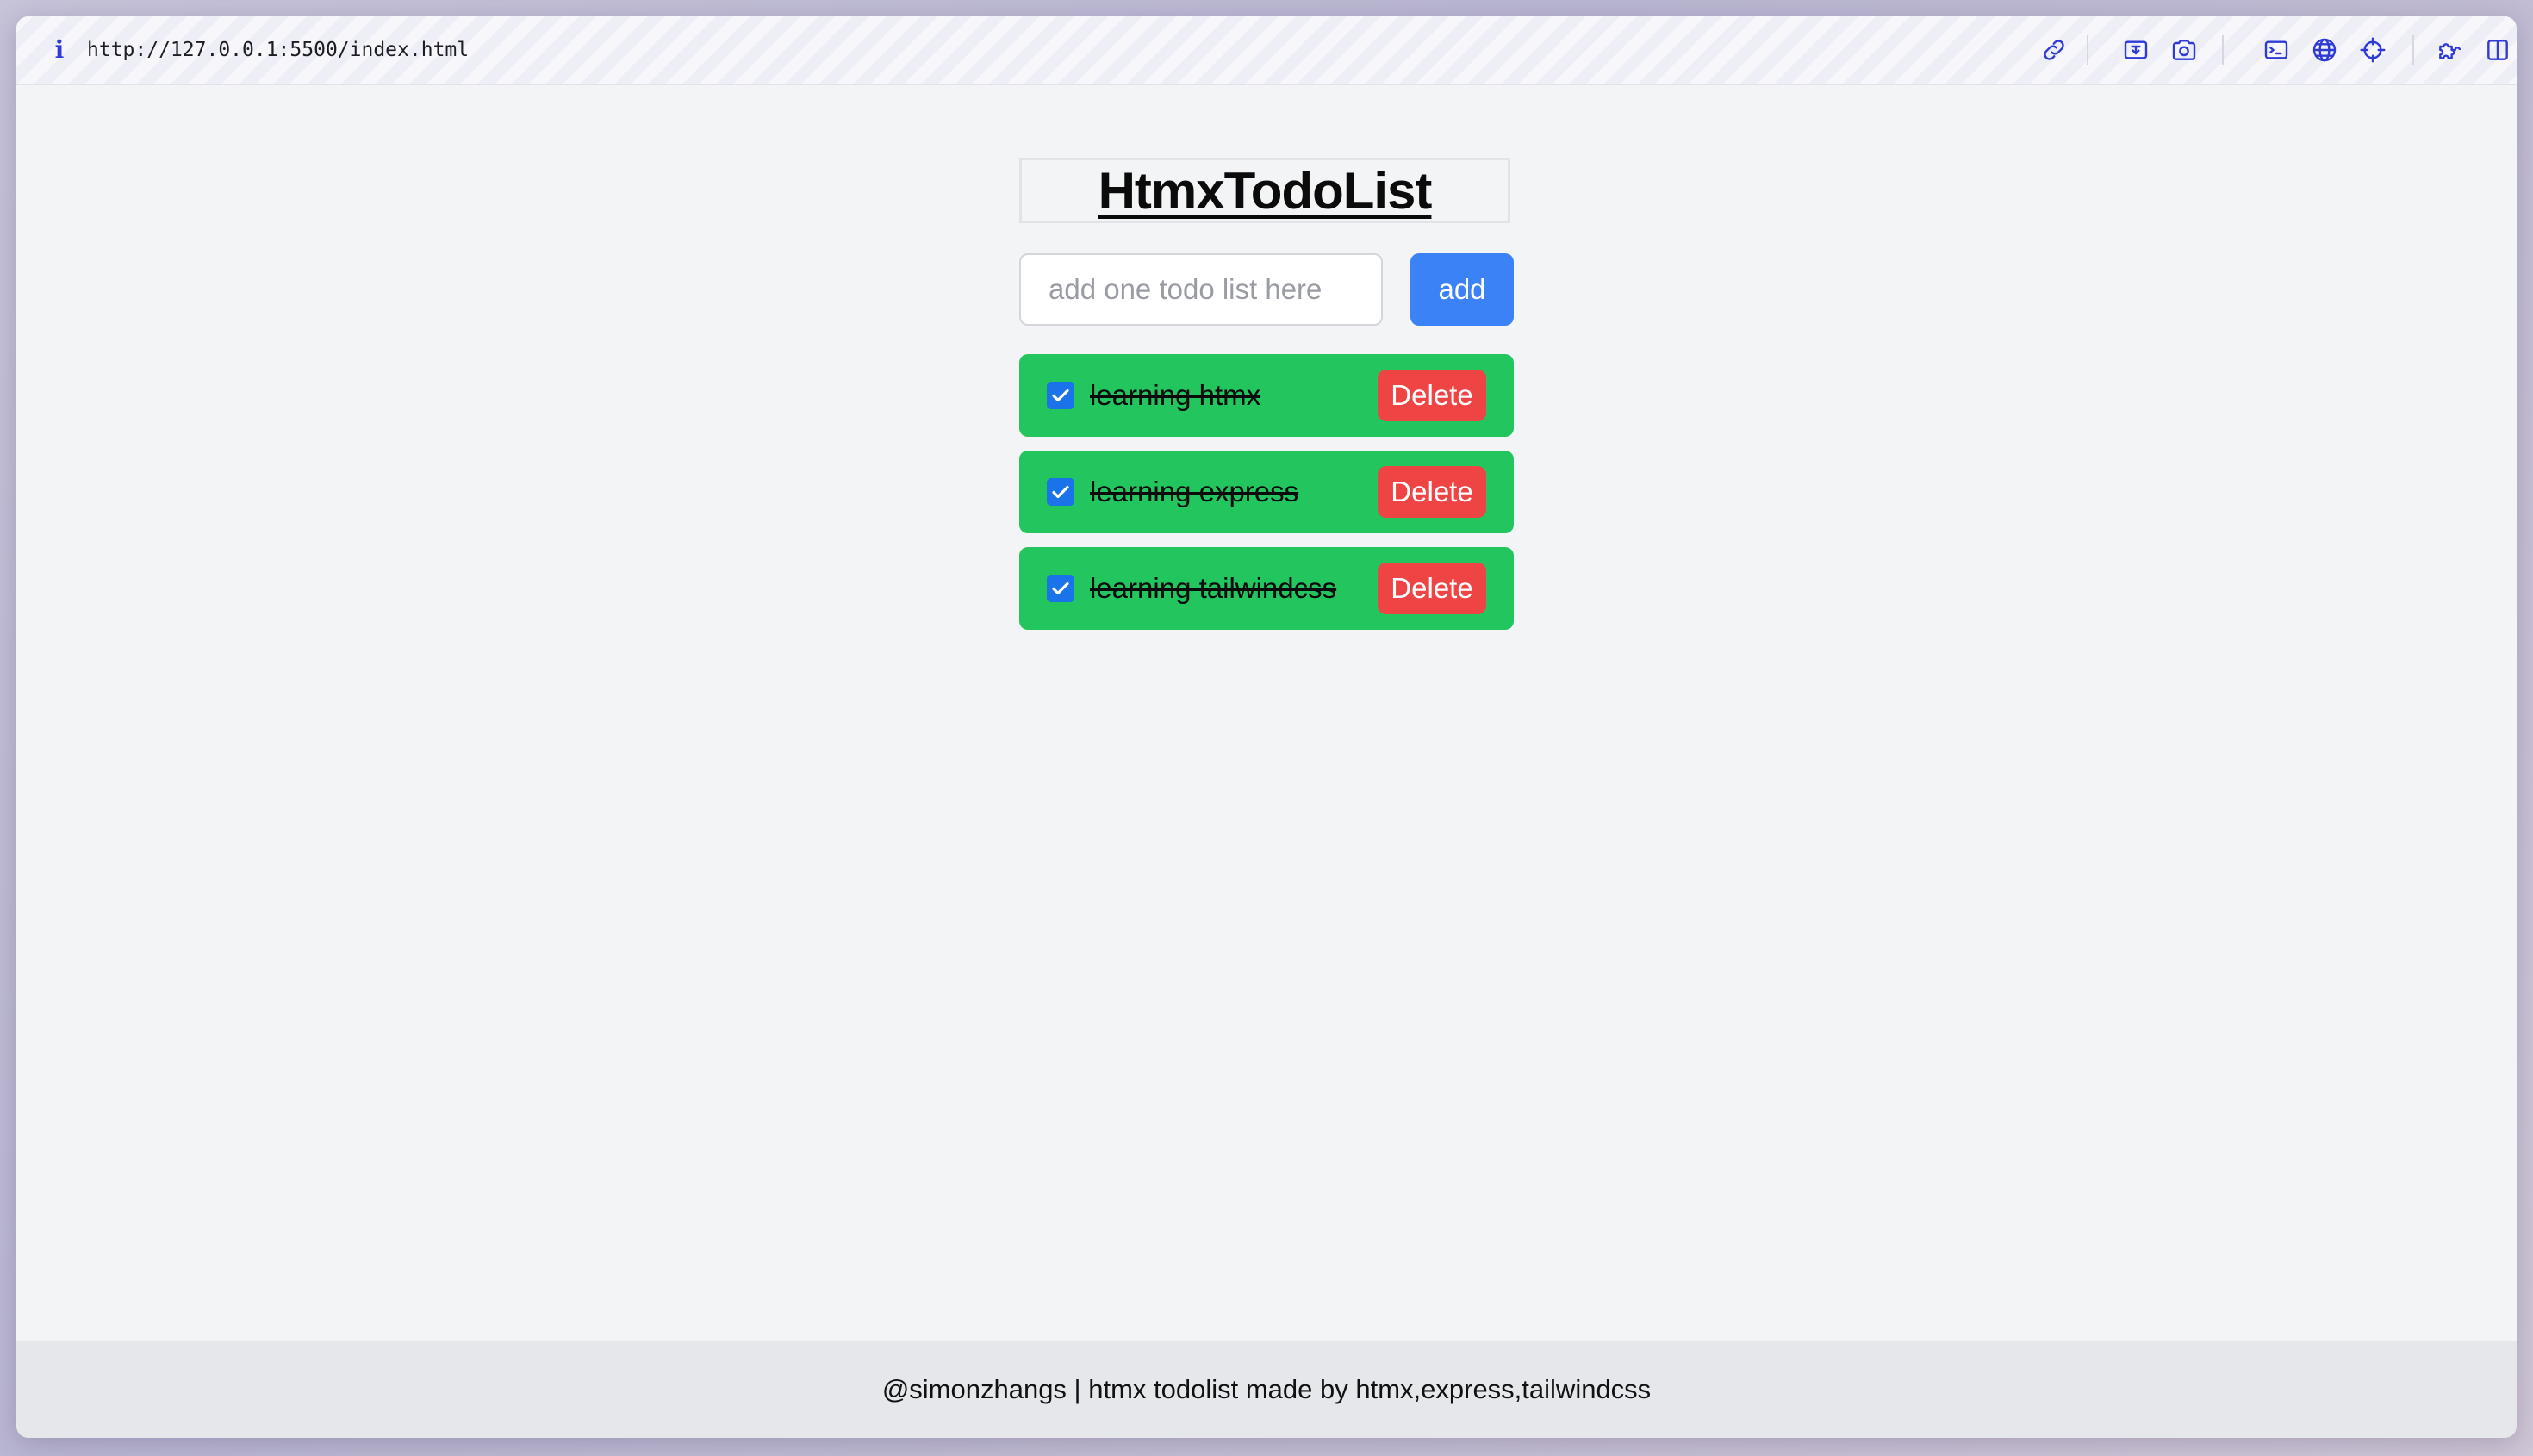  What do you see at coordinates (2136, 50) in the screenshot?
I see `screenshot-region-icon` at bounding box center [2136, 50].